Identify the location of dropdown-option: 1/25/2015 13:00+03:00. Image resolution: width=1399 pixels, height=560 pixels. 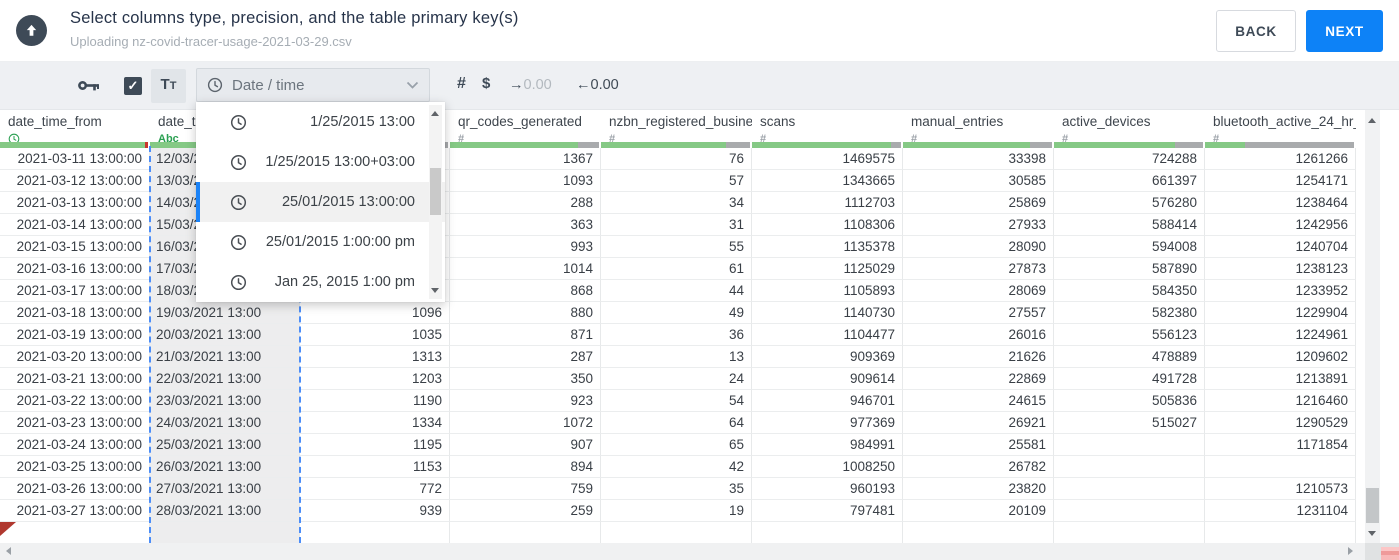
(320, 162).